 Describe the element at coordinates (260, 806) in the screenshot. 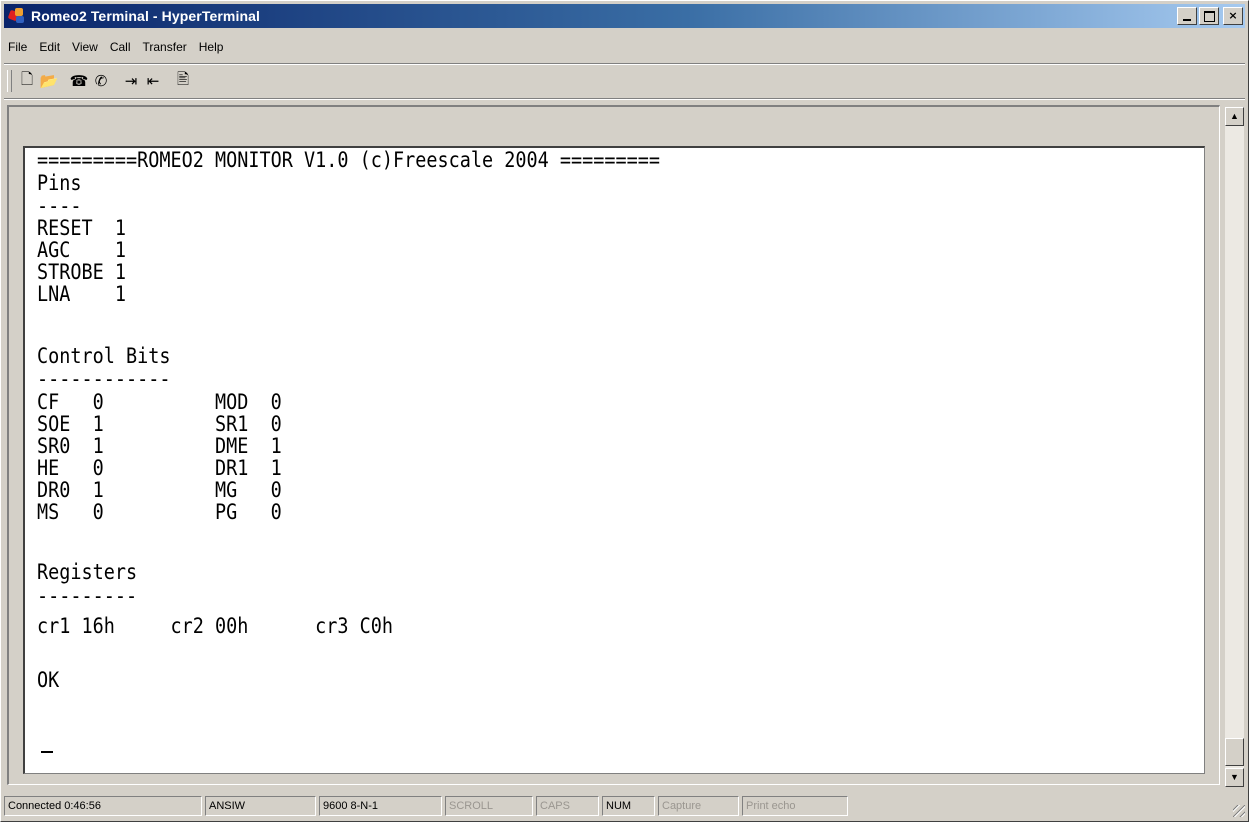

I see `status-emulation: ANSIW` at that location.